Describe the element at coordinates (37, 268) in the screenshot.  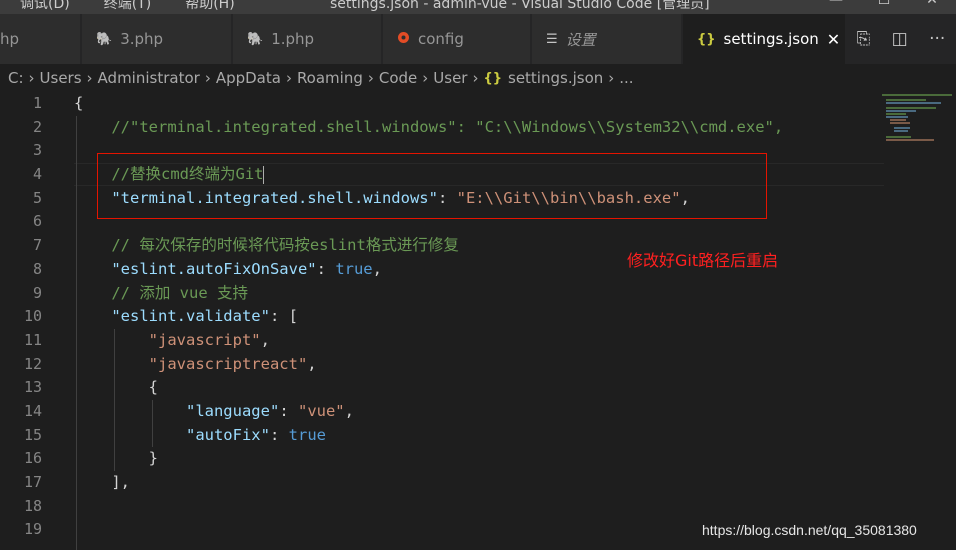
I see `line-number: 8` at that location.